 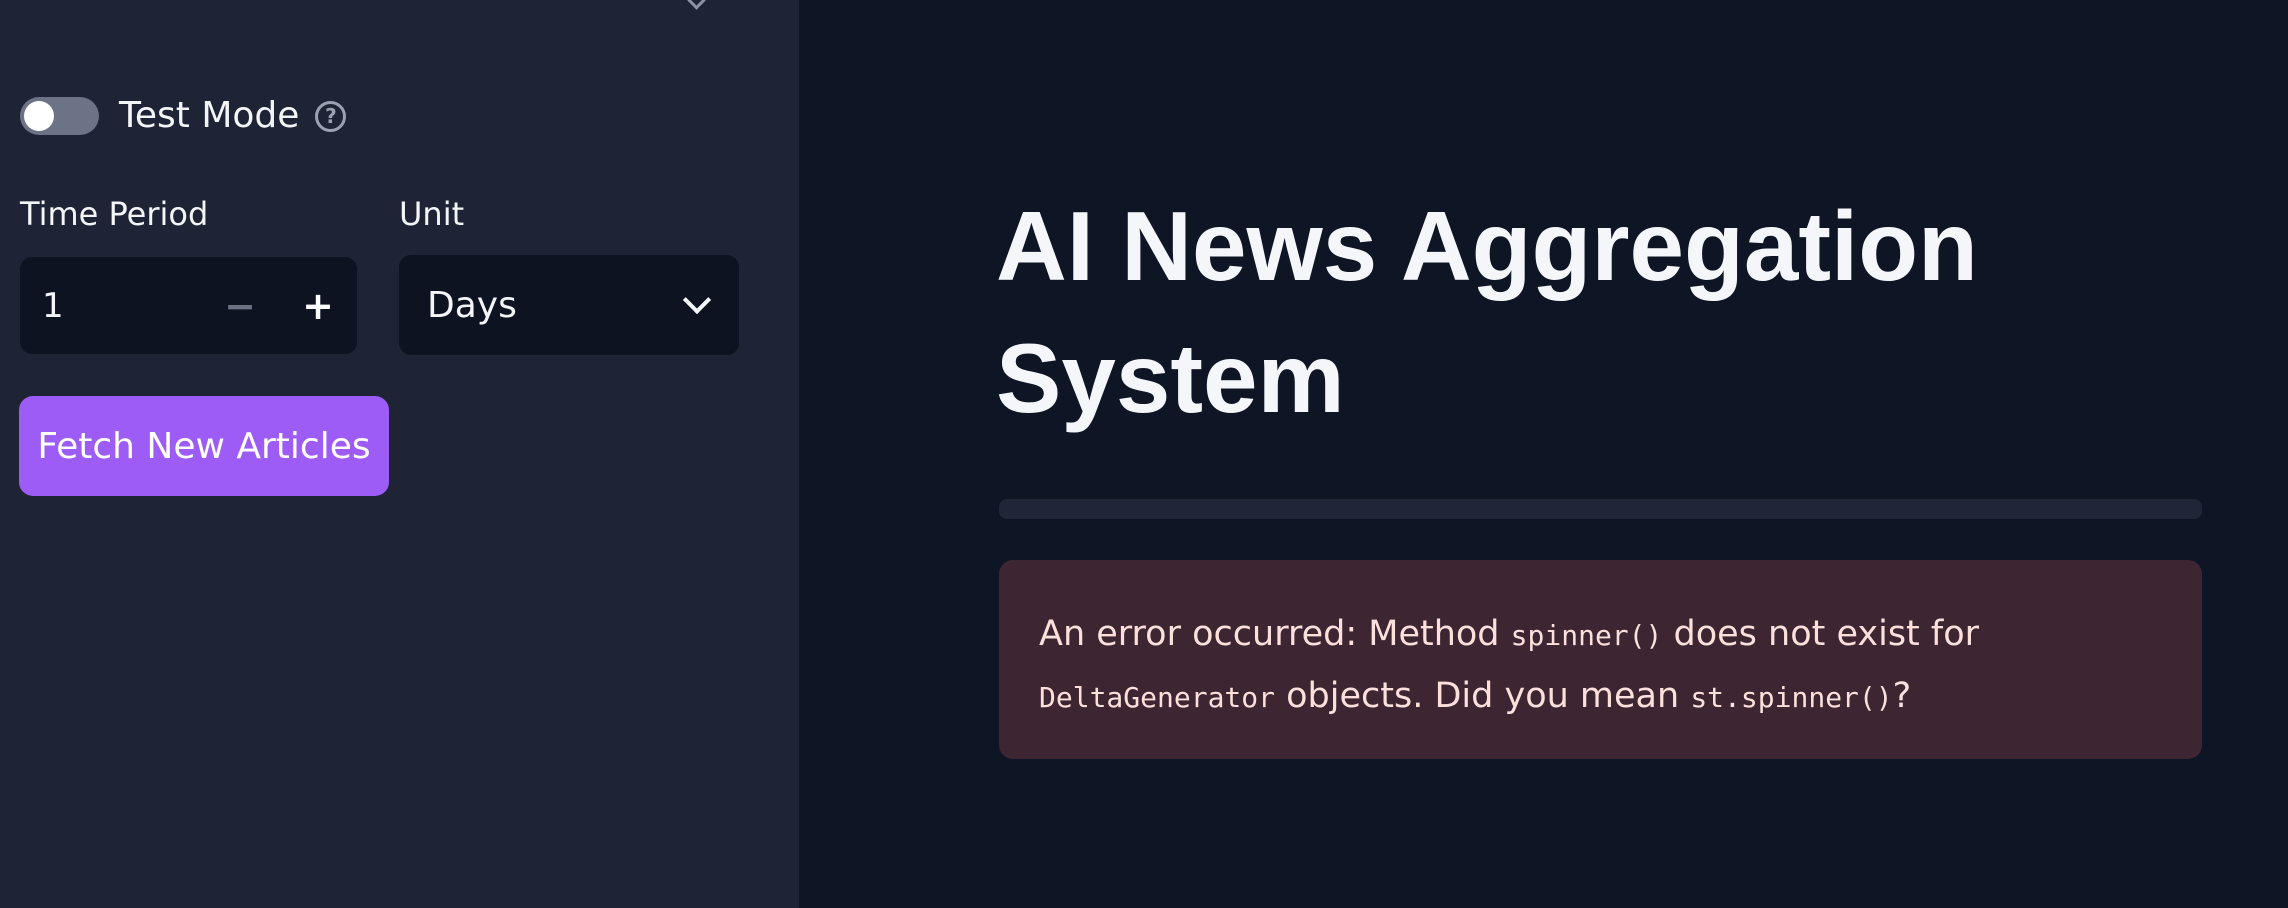 I want to click on error-text-suffix: ?, so click(x=1902, y=696).